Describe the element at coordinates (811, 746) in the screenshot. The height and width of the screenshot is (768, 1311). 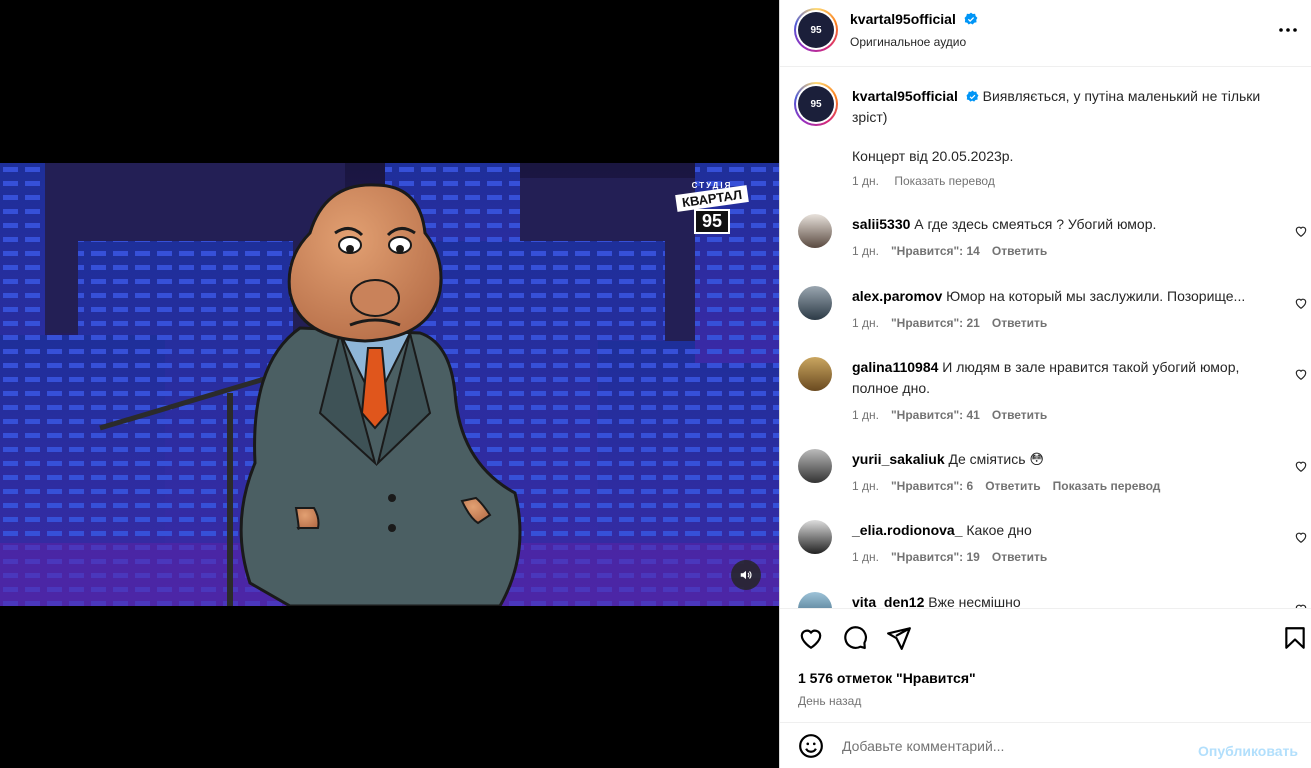
I see `emoji-smiley-icon` at that location.